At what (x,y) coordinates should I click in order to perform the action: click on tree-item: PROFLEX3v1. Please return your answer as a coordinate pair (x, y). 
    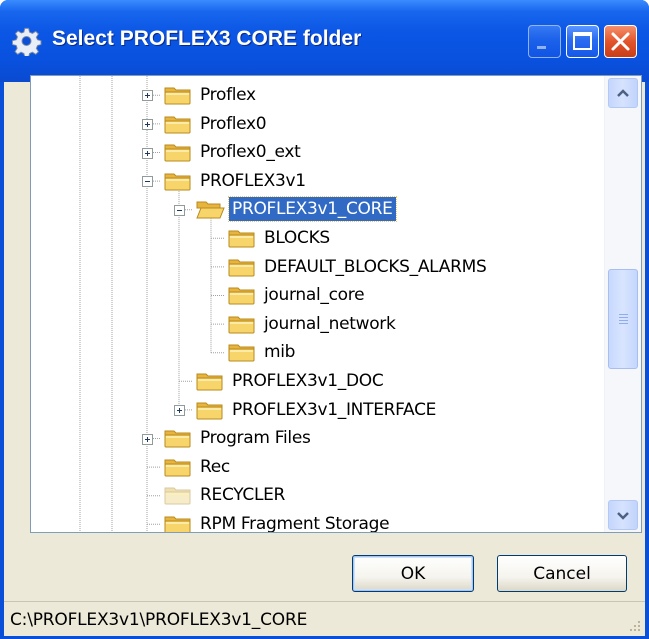
    Looking at the image, I should click on (236, 181).